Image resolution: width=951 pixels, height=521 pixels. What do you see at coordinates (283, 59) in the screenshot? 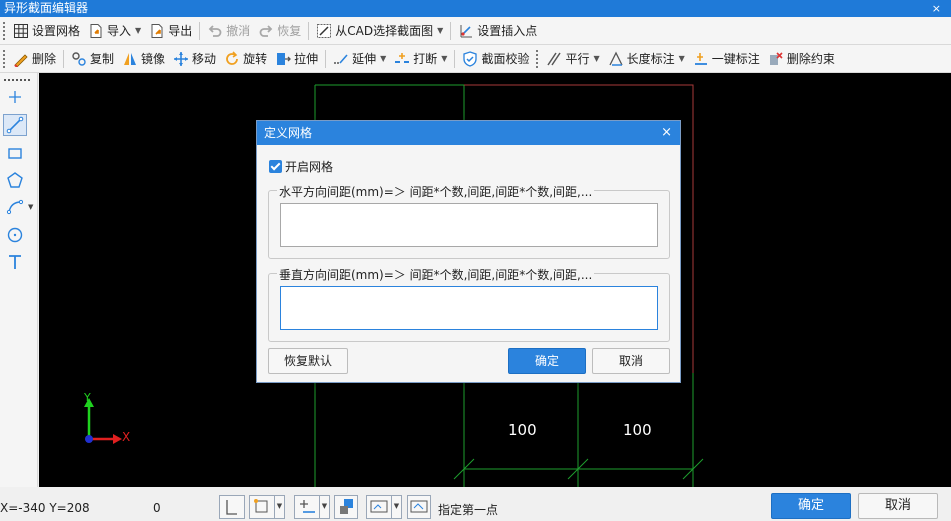
I see `stretch-icon` at bounding box center [283, 59].